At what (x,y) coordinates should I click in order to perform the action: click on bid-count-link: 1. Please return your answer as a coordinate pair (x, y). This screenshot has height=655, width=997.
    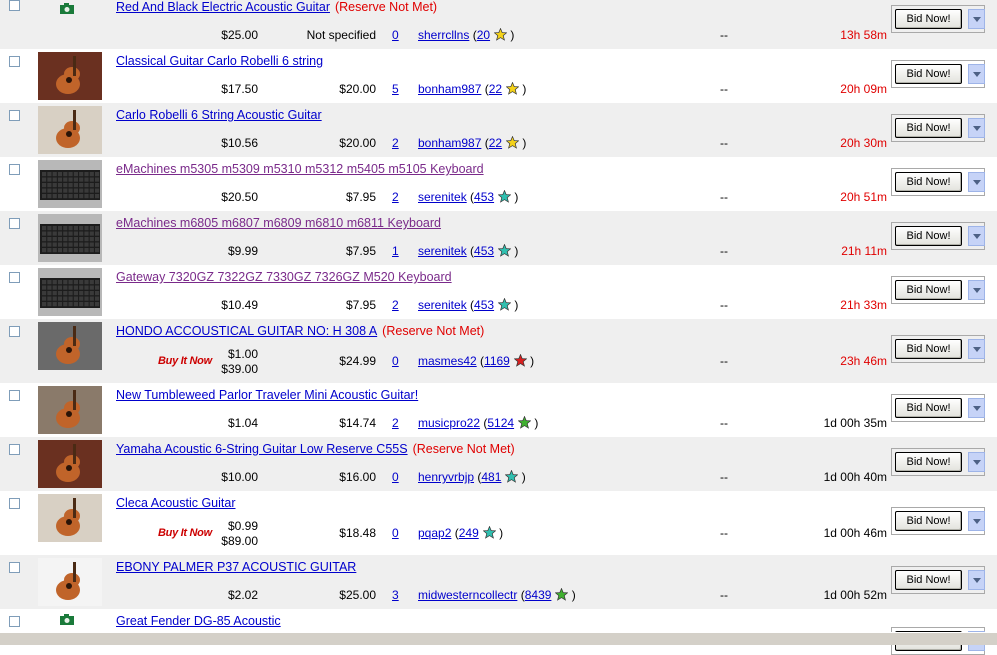
    Looking at the image, I should click on (395, 251).